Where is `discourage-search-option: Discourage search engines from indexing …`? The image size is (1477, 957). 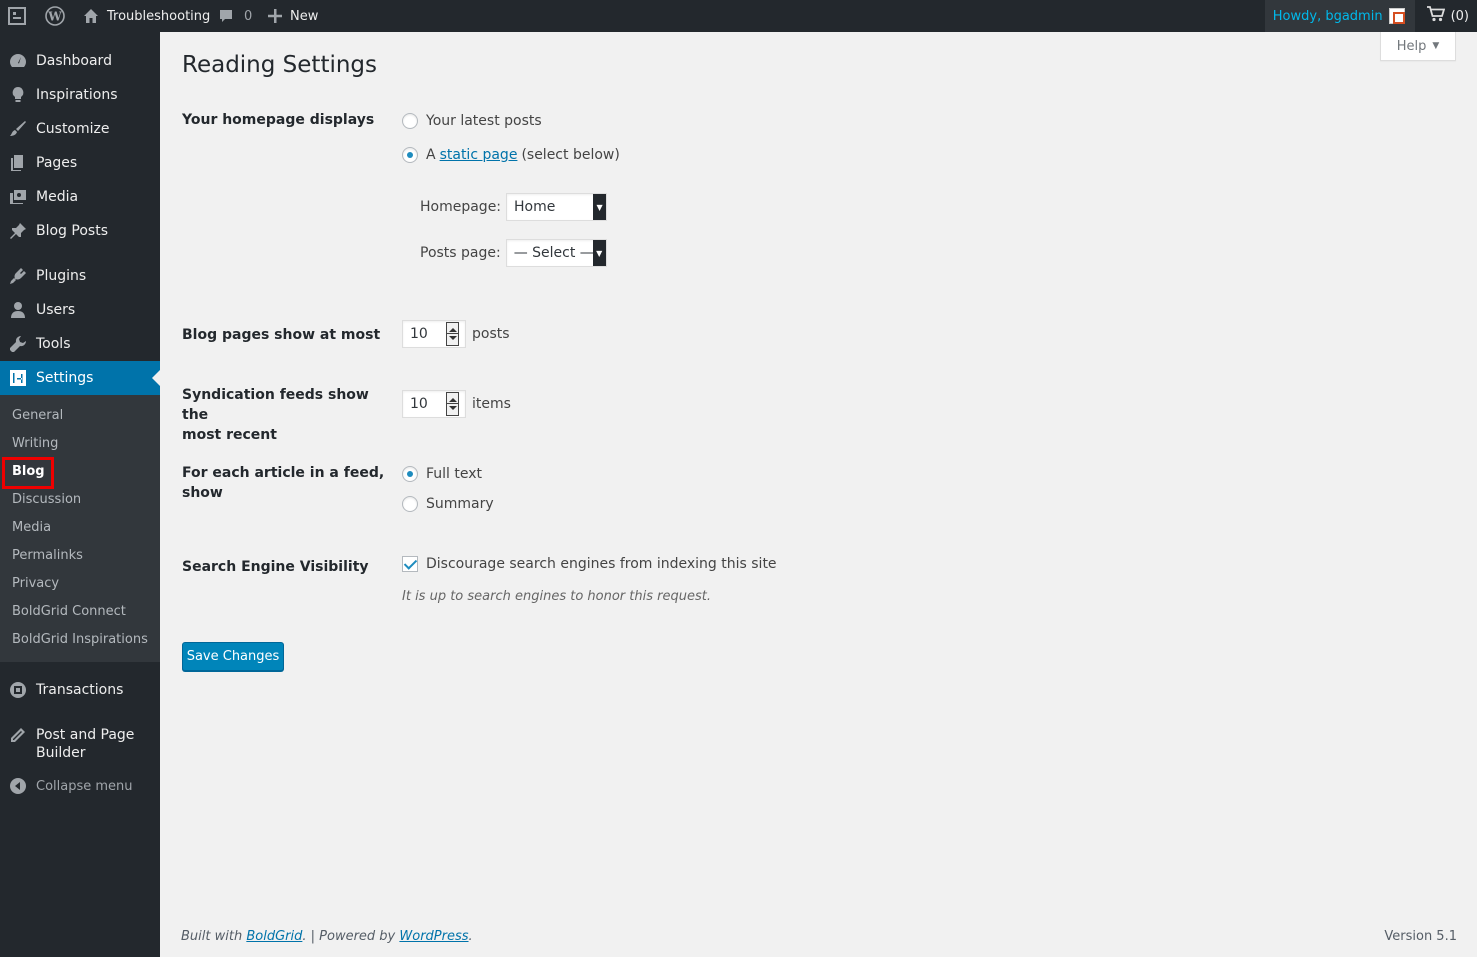
discourage-search-option: Discourage search engines from indexing … is located at coordinates (589, 564).